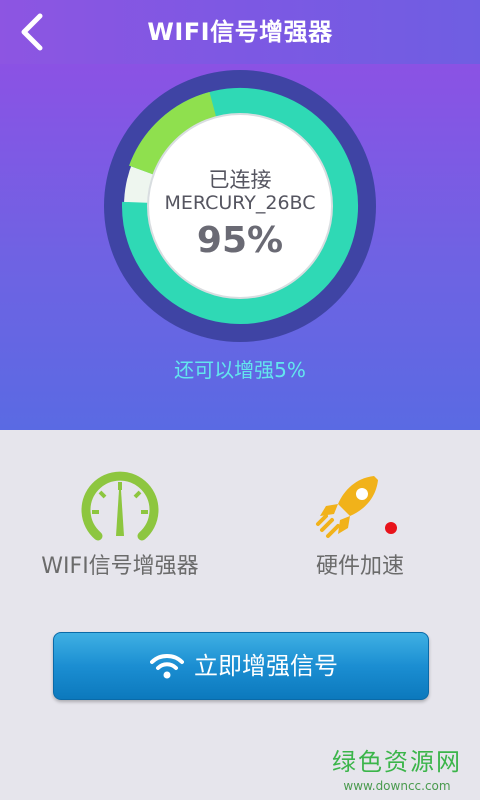 The height and width of the screenshot is (800, 480). I want to click on watermark: 绿色资源网 www.downcc.com, so click(397, 767).